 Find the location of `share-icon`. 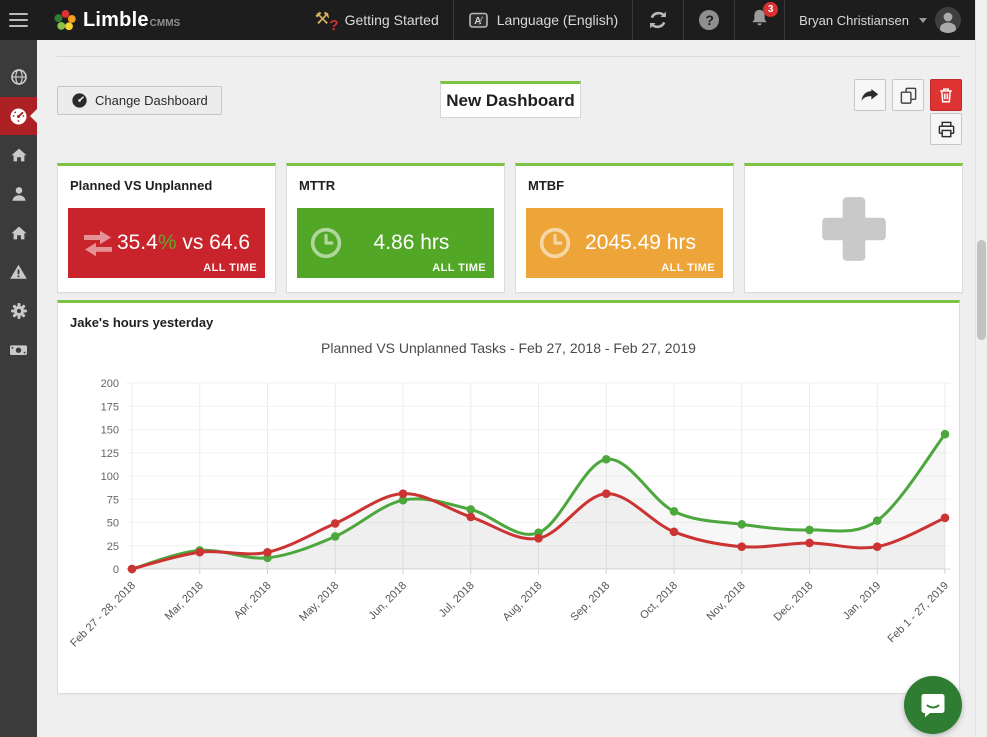

share-icon is located at coordinates (870, 95).